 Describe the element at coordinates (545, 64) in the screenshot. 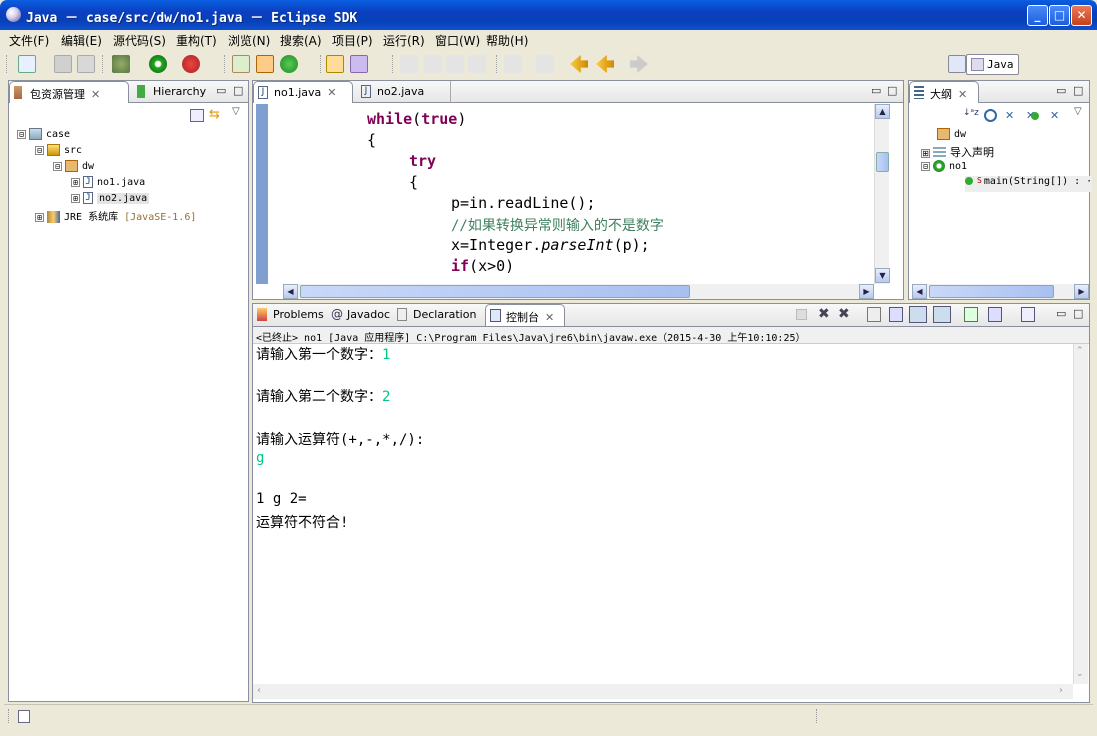

I see `previous-annotation-icon` at that location.